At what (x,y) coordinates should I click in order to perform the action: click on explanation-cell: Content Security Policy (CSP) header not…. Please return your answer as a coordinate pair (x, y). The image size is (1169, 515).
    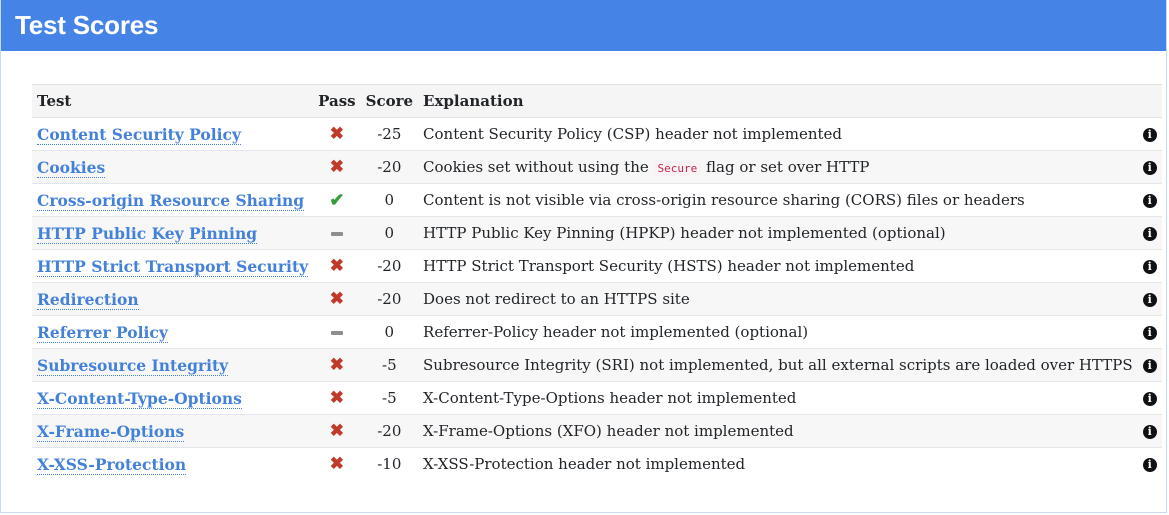
    Looking at the image, I should click on (633, 134).